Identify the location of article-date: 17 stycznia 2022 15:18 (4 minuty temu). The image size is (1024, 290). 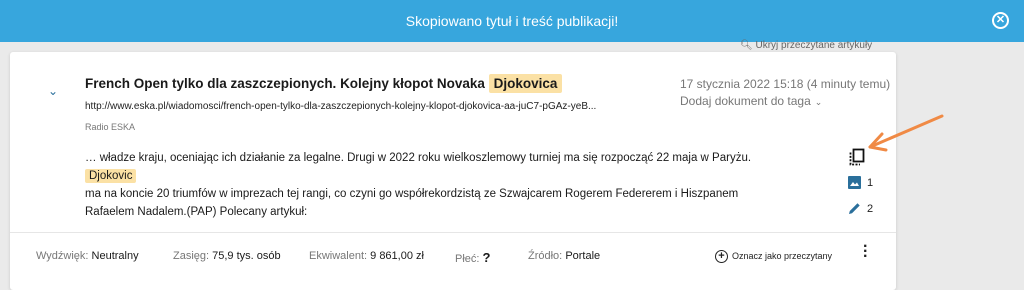
(785, 84).